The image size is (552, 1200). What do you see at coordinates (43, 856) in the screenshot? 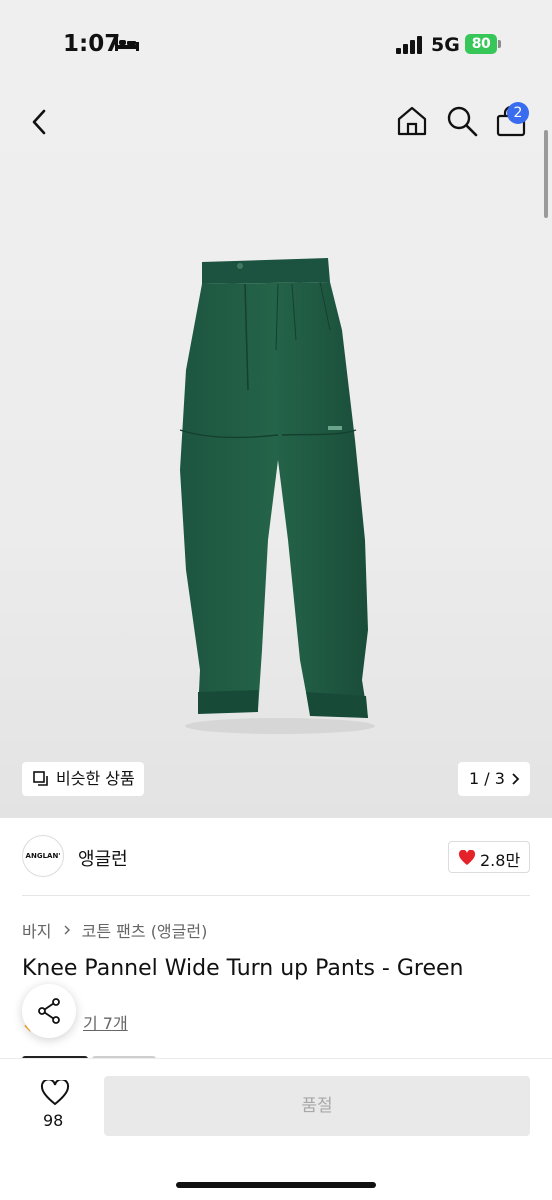
I see `brand-logo: ANGLAN'` at bounding box center [43, 856].